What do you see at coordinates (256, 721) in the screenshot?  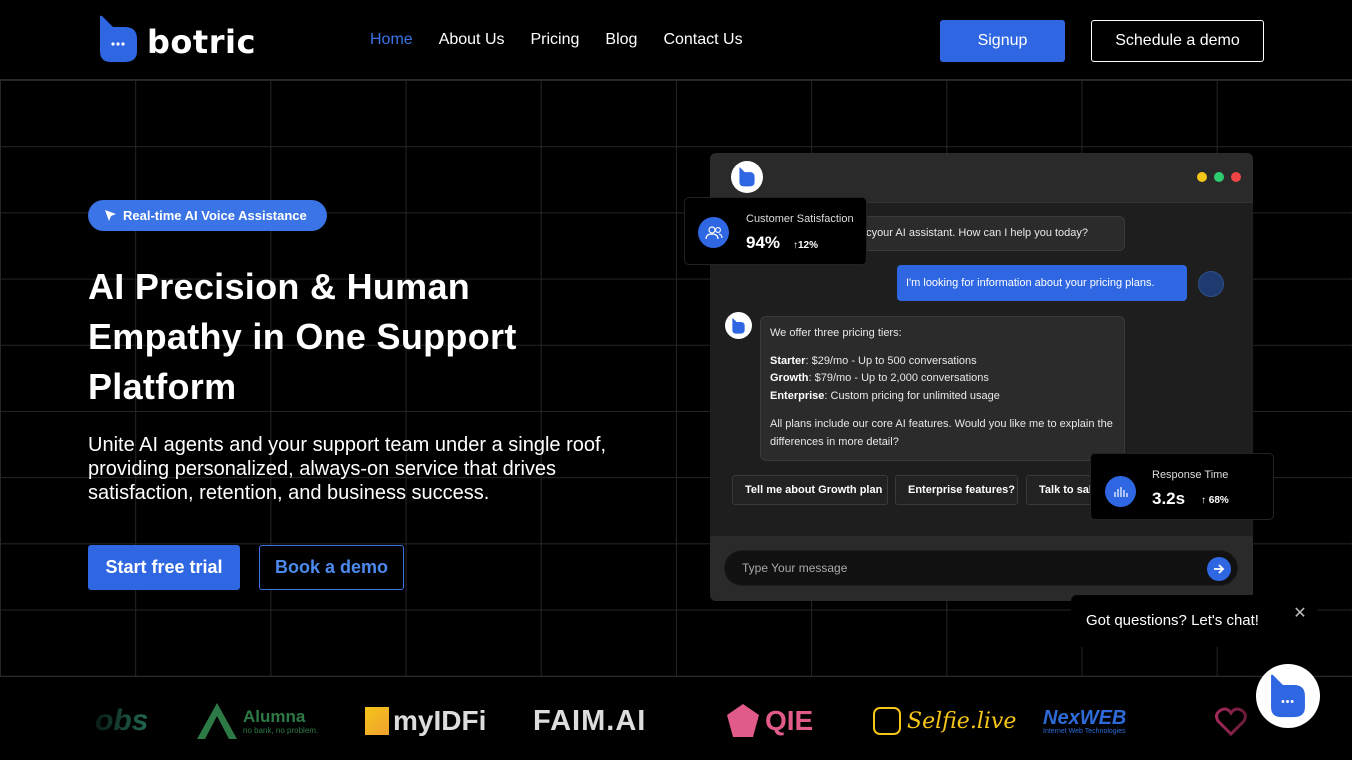 I see `logo-alumna: Alumna no bank, no problem.` at bounding box center [256, 721].